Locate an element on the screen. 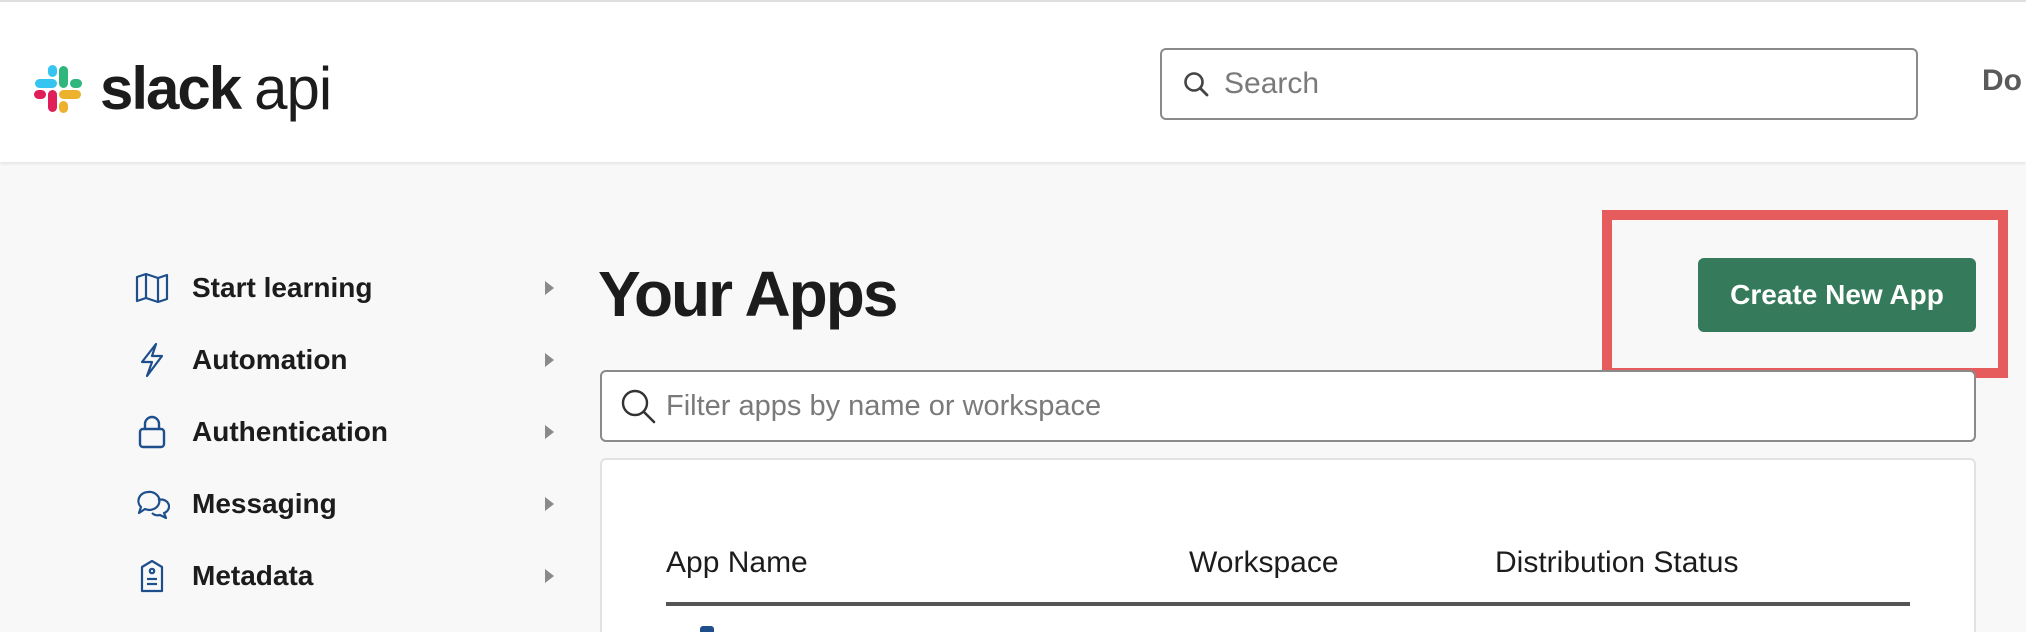  document-tag-icon is located at coordinates (152, 576).